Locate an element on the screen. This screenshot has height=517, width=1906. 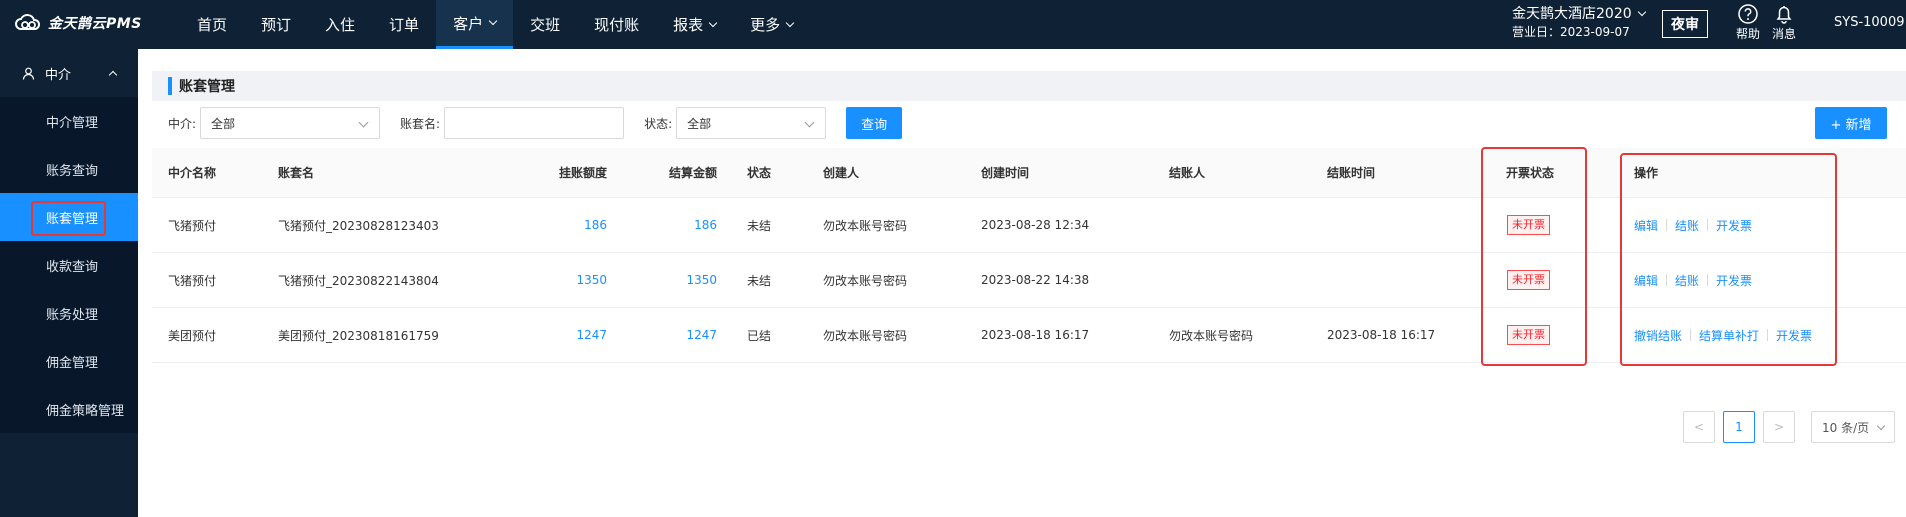
nav-shift: 交班 is located at coordinates (545, 24).